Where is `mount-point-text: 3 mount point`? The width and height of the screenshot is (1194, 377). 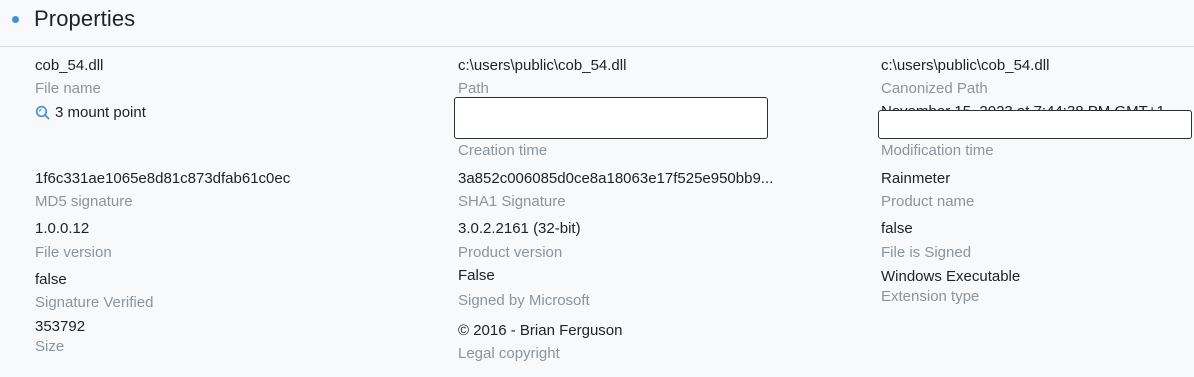 mount-point-text: 3 mount point is located at coordinates (100, 112).